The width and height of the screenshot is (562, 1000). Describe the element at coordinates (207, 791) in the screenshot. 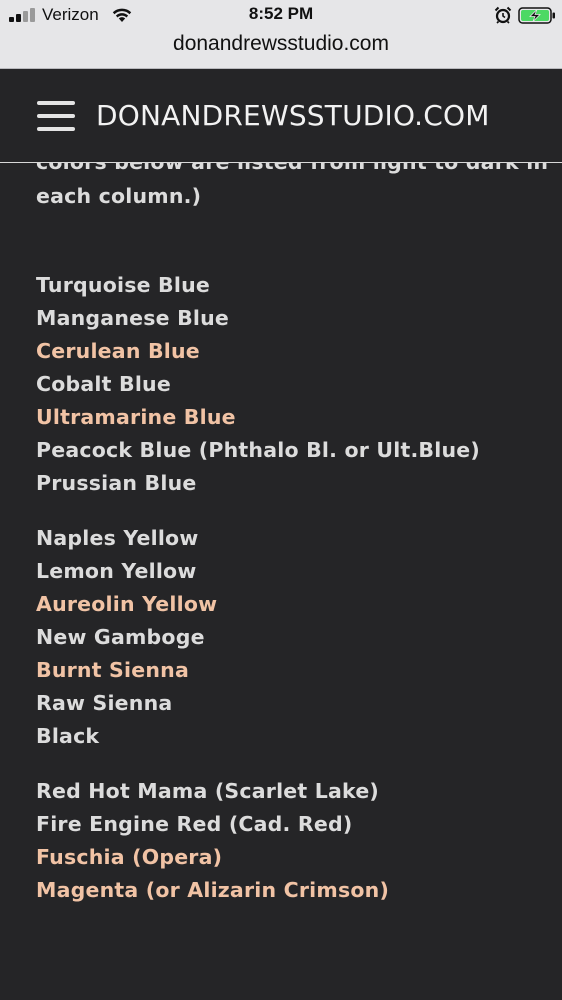

I see `color-item: Red Hot Mama (Scarlet Lake)` at that location.